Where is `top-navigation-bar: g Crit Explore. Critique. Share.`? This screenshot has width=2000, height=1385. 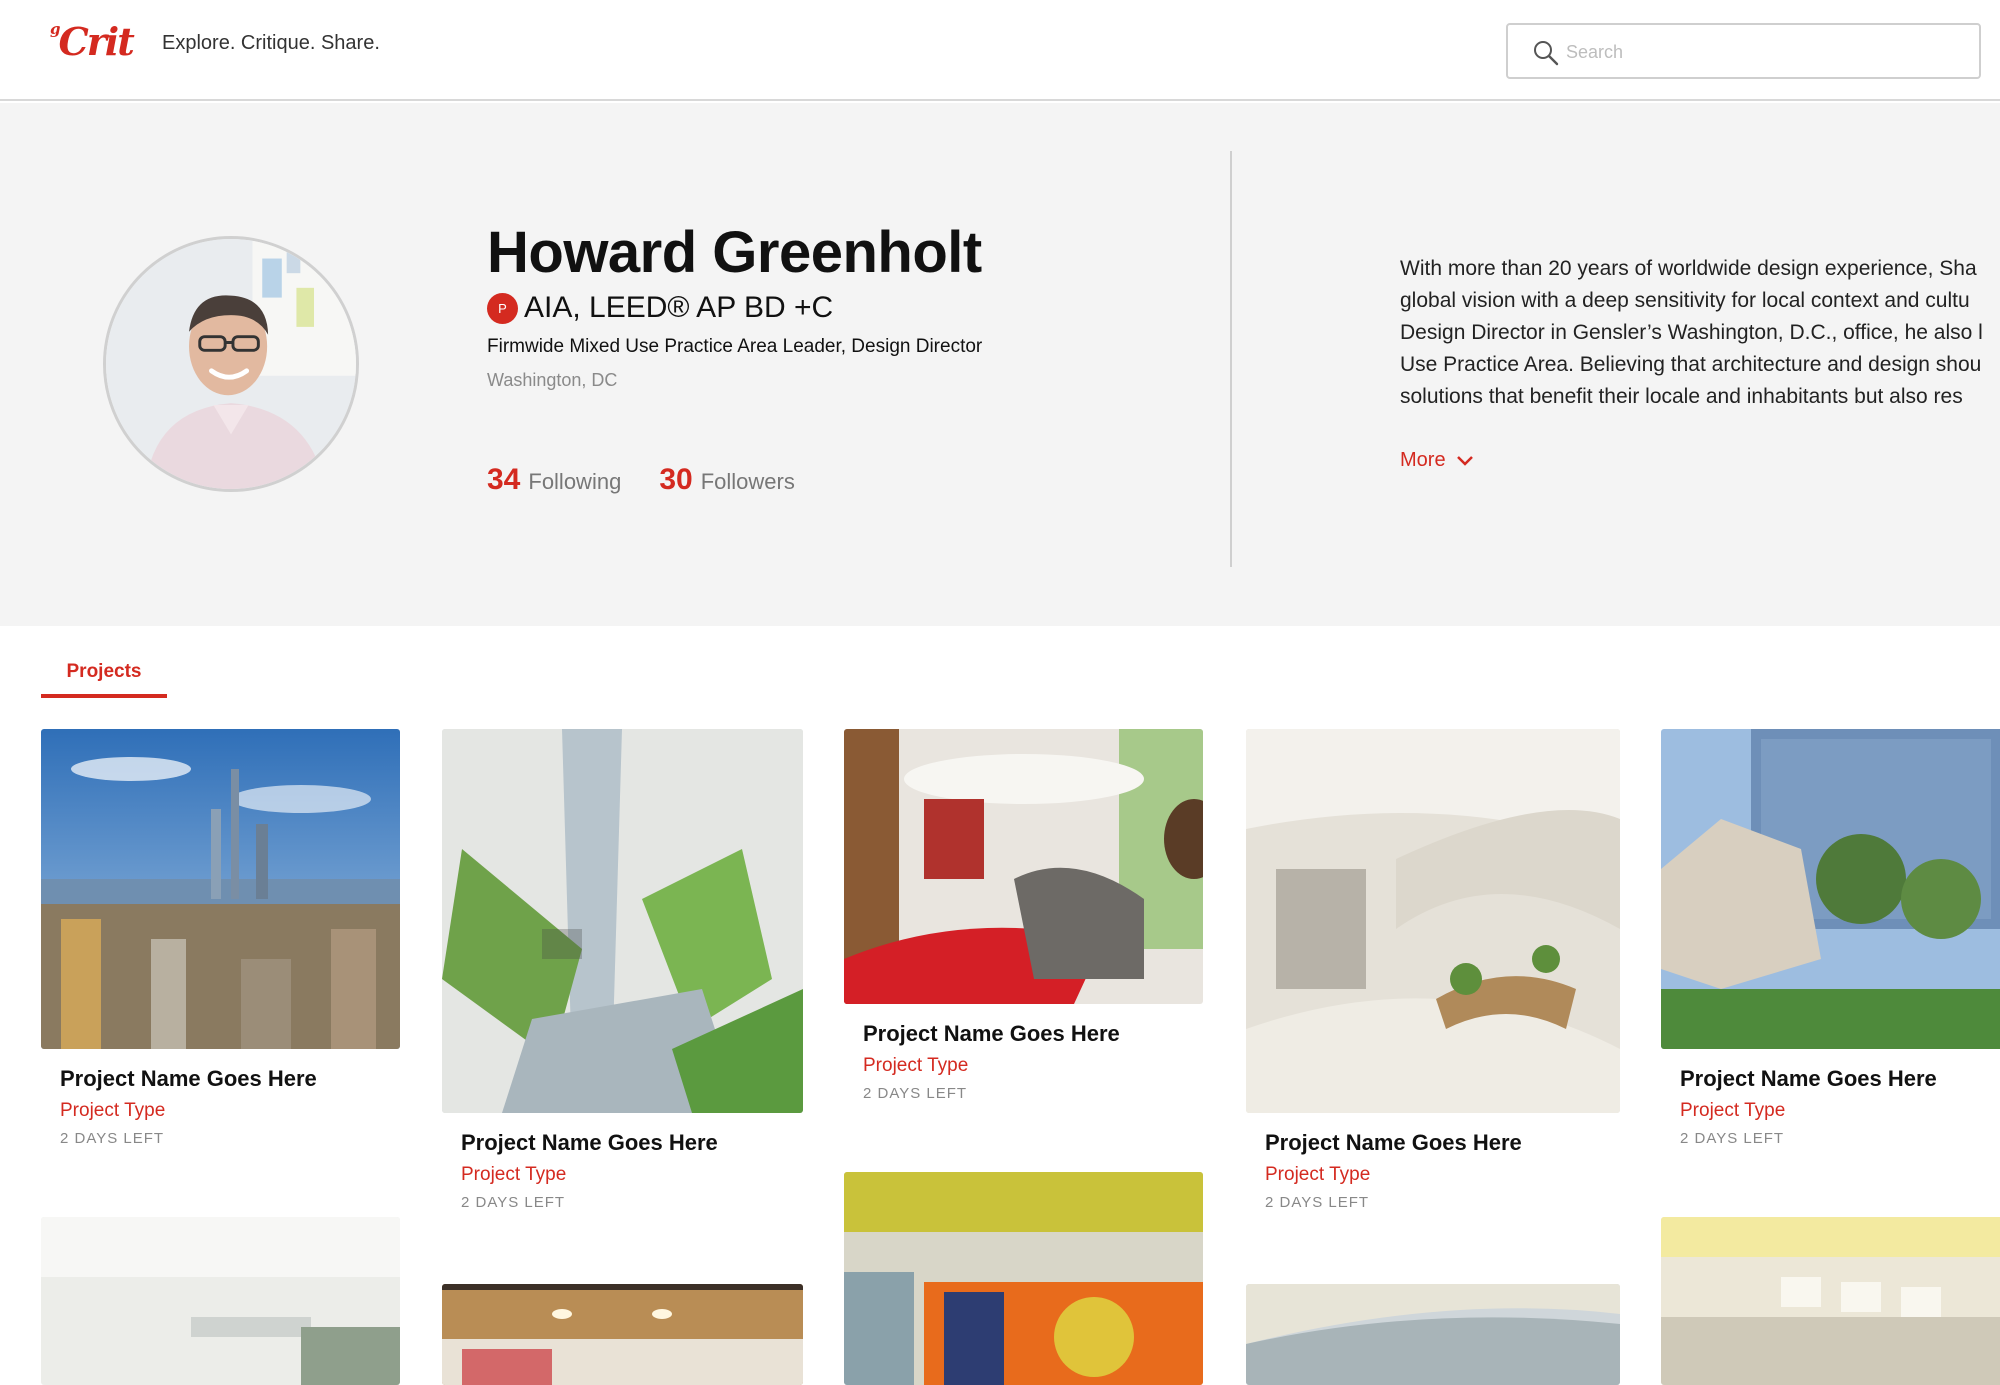 top-navigation-bar: g Crit Explore. Critique. Share. is located at coordinates (1000, 50).